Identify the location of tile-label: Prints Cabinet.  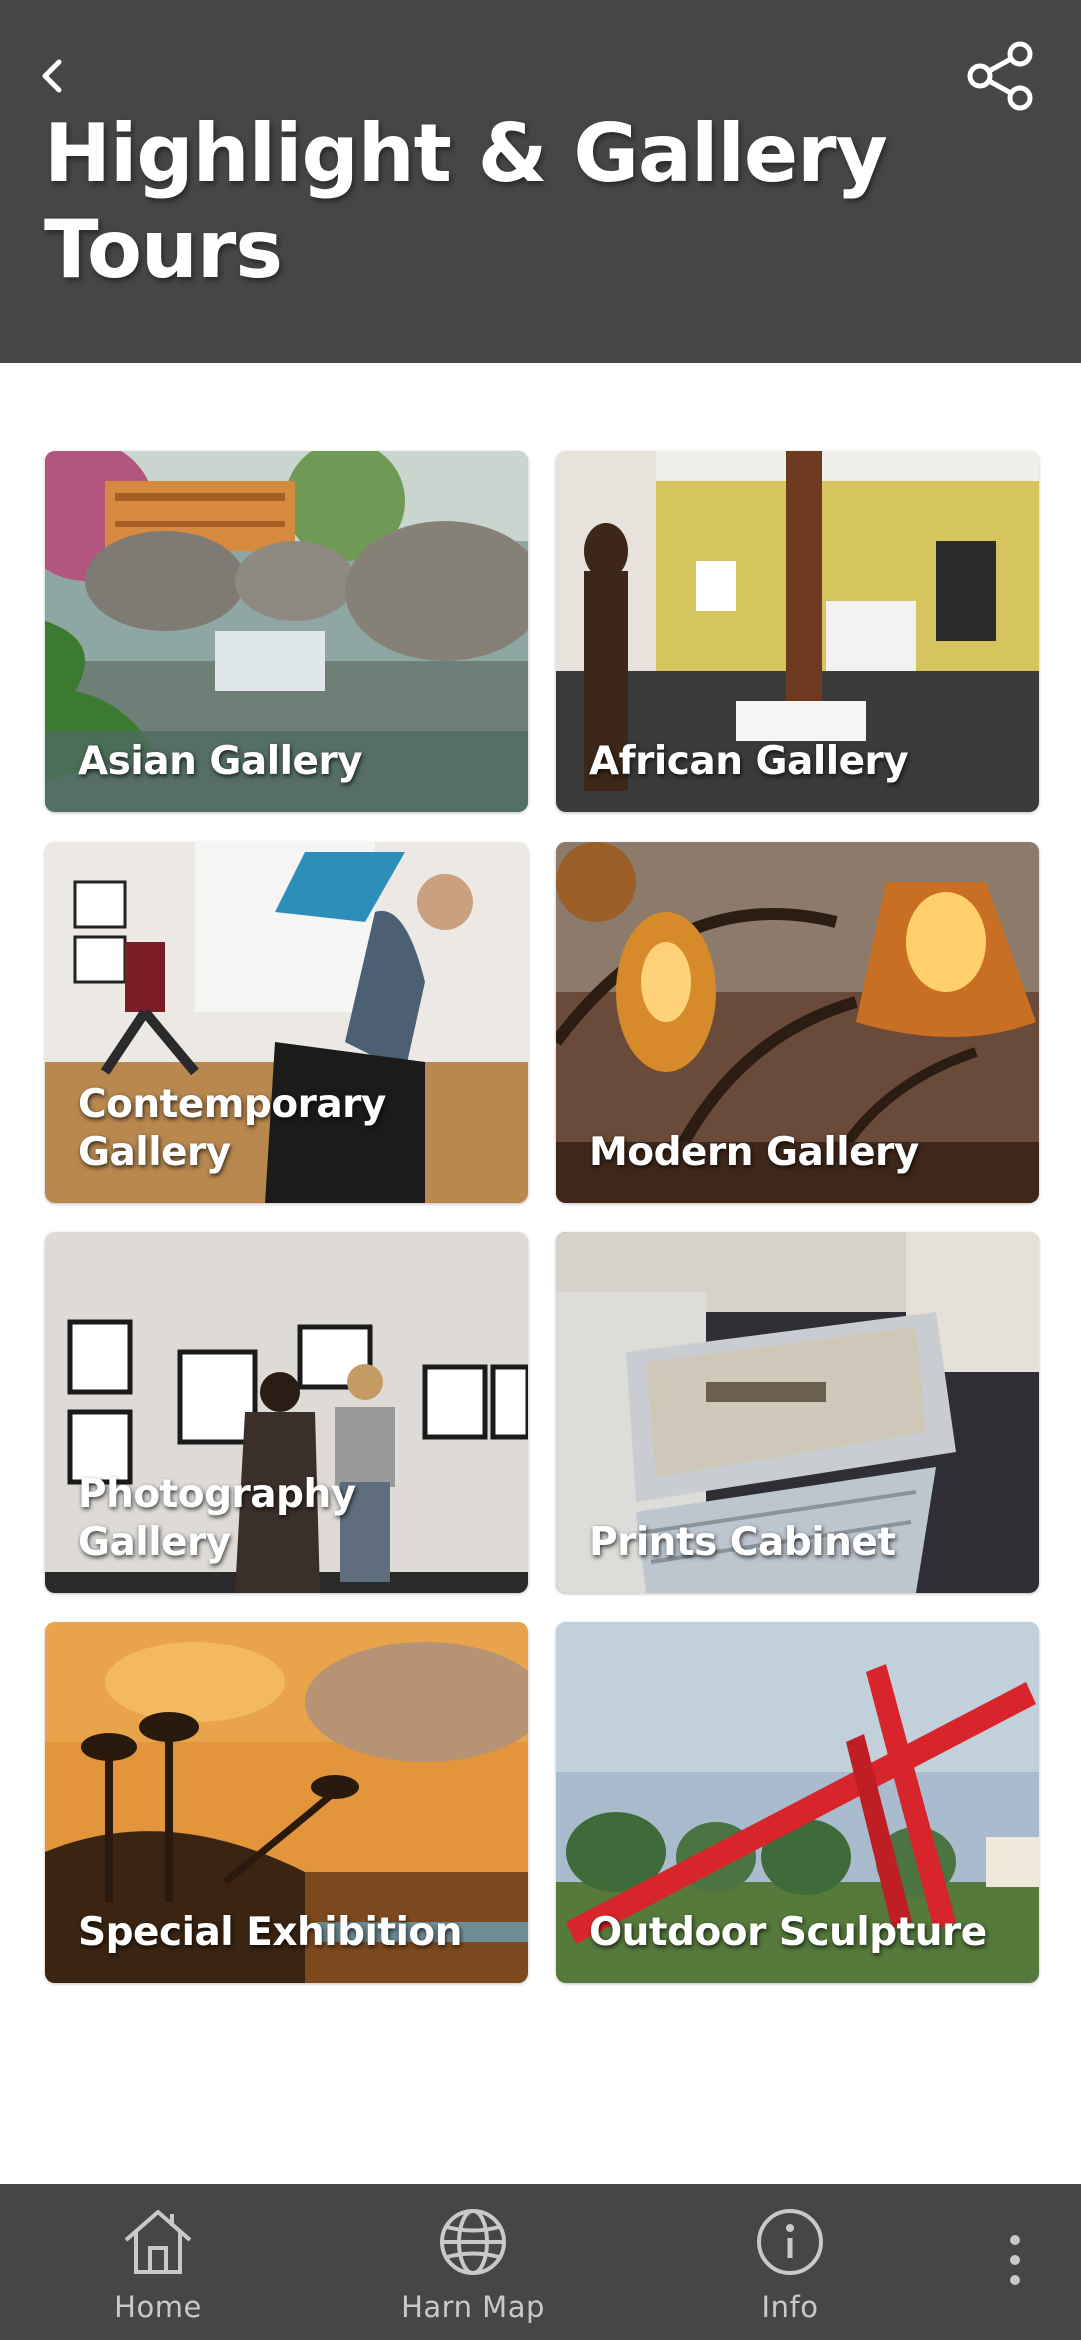
(742, 1542).